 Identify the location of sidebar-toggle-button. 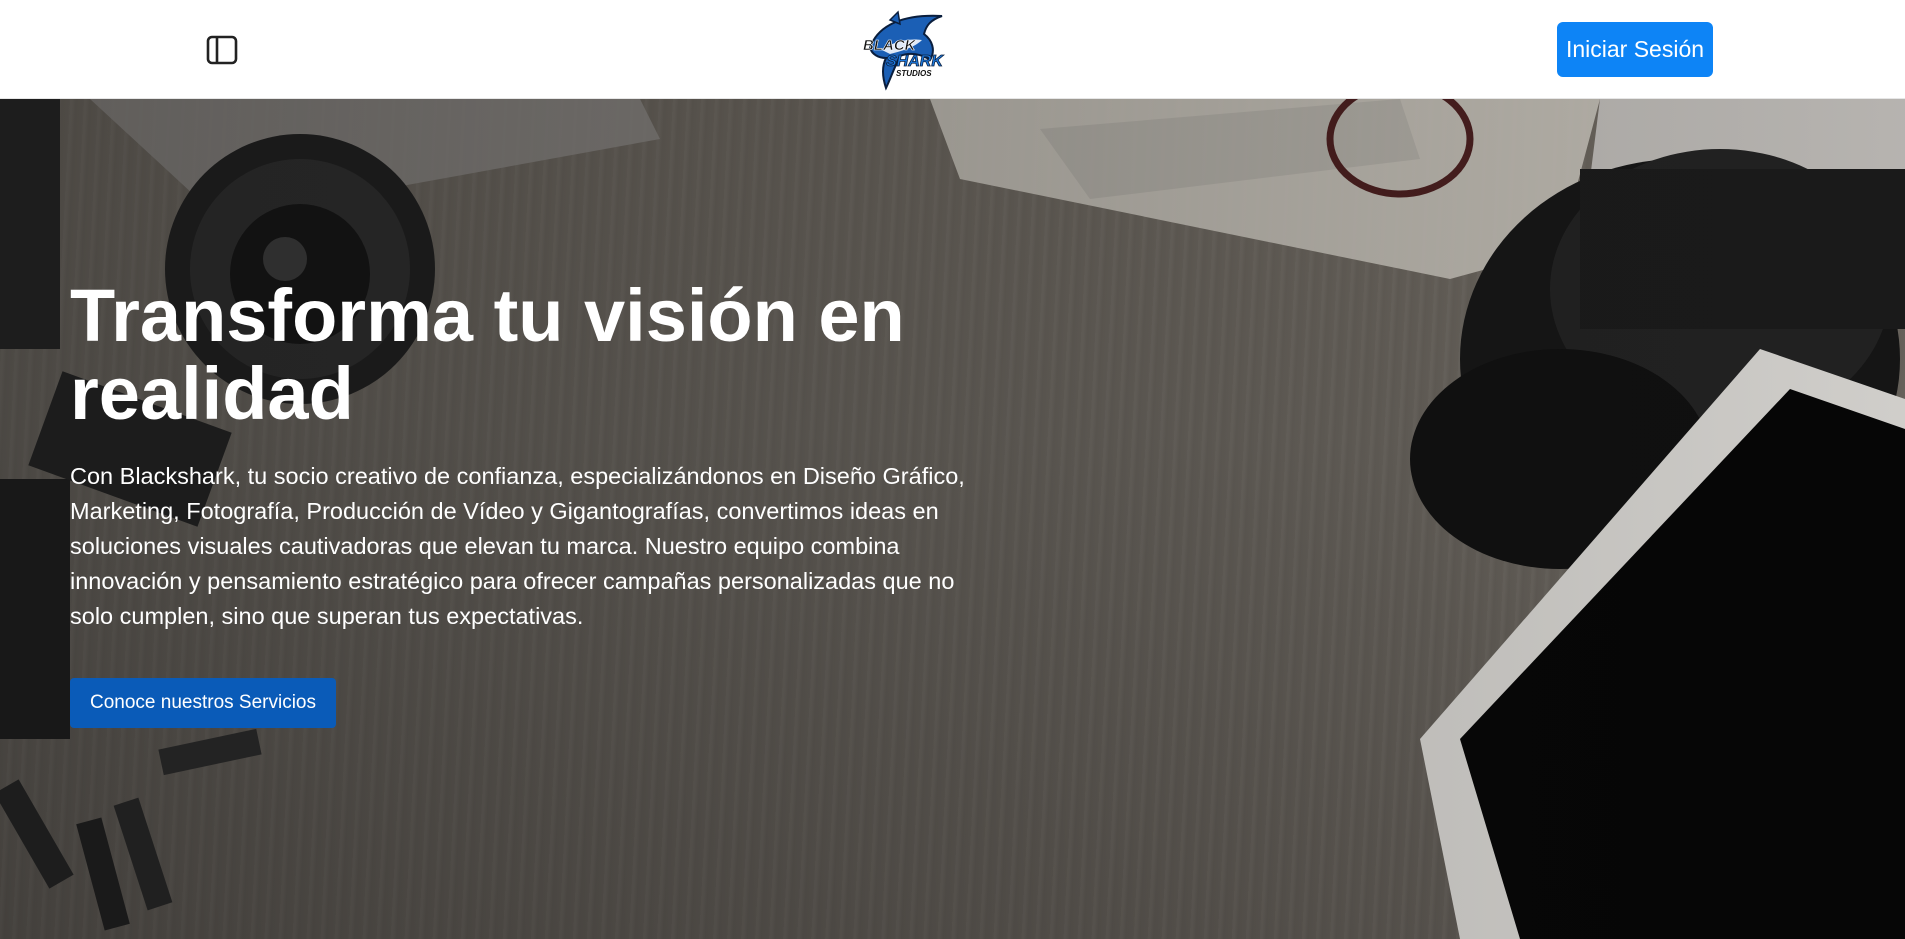
(222, 50).